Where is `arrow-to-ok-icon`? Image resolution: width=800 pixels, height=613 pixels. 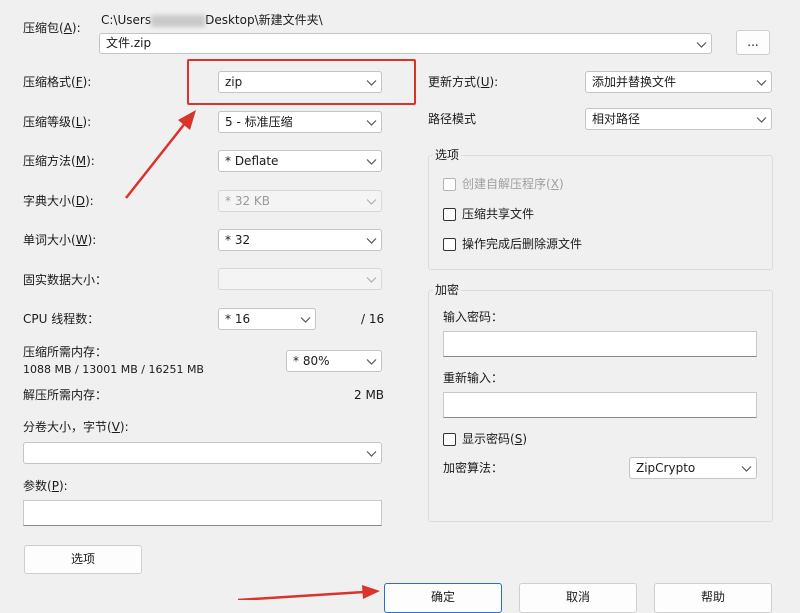
arrow-to-ok-icon is located at coordinates (308, 592).